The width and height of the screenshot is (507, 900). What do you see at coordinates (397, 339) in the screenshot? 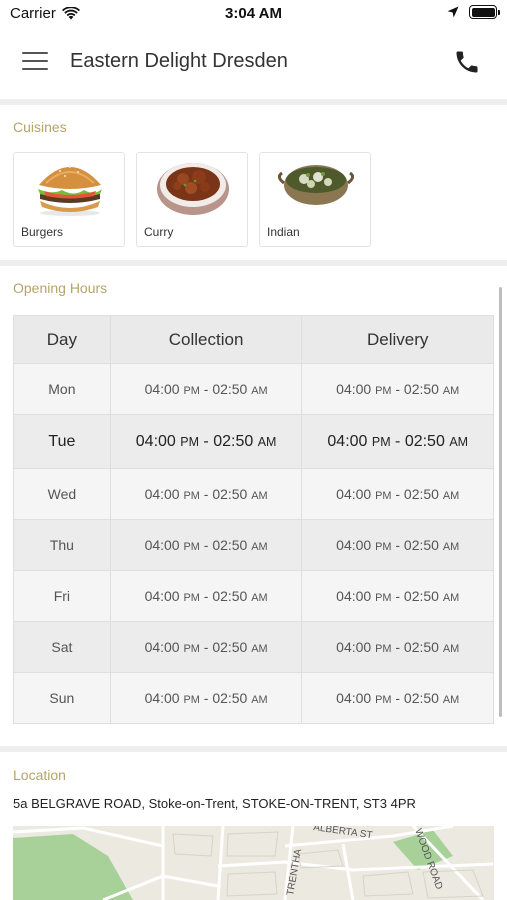
I see `column-header-delivery: Delivery` at bounding box center [397, 339].